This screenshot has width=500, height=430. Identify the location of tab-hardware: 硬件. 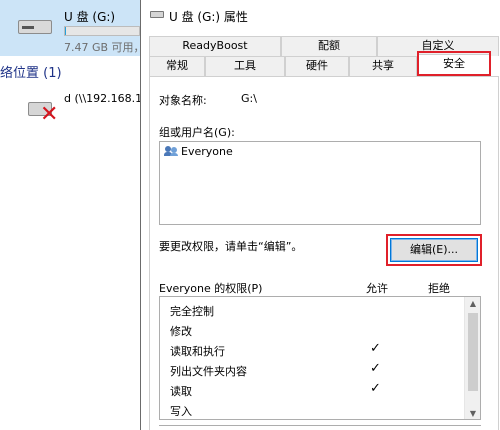
(317, 66).